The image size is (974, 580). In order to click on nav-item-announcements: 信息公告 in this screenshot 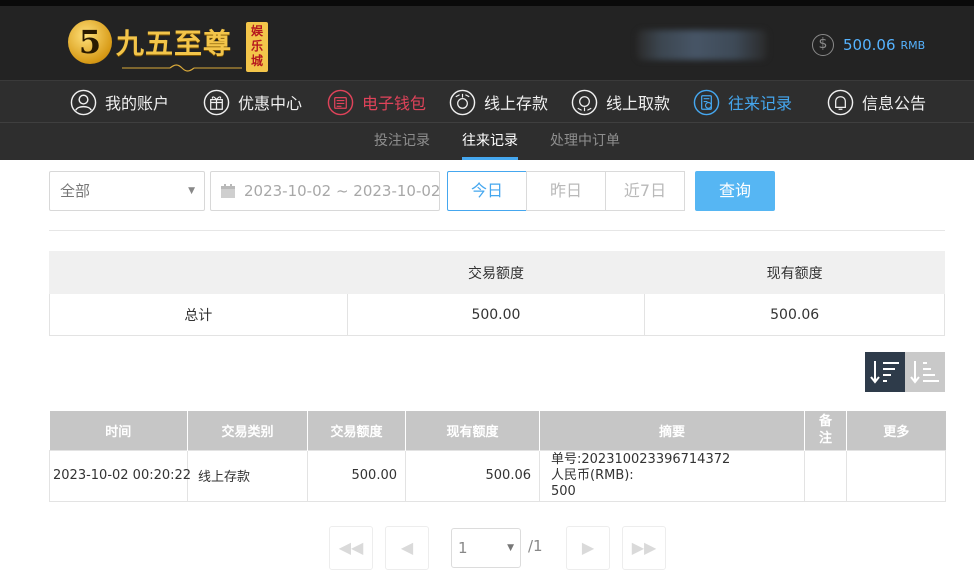, I will do `click(876, 102)`.